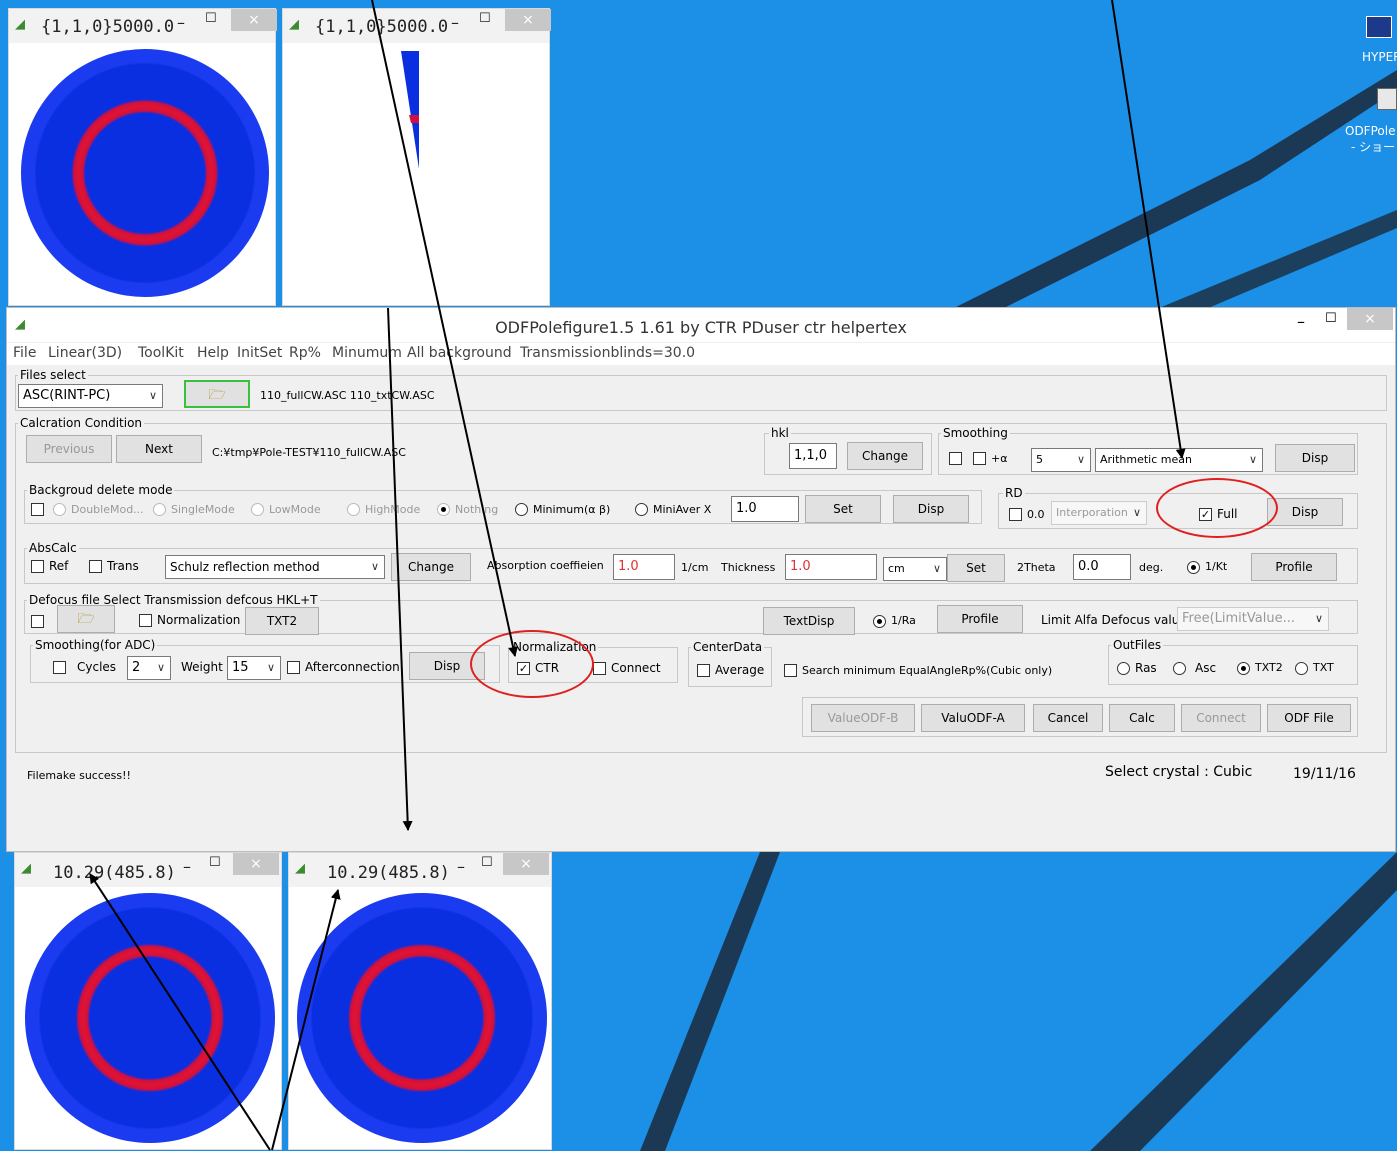 The image size is (1397, 1151). What do you see at coordinates (980, 619) in the screenshot?
I see `defocus-profile-button: Profile` at bounding box center [980, 619].